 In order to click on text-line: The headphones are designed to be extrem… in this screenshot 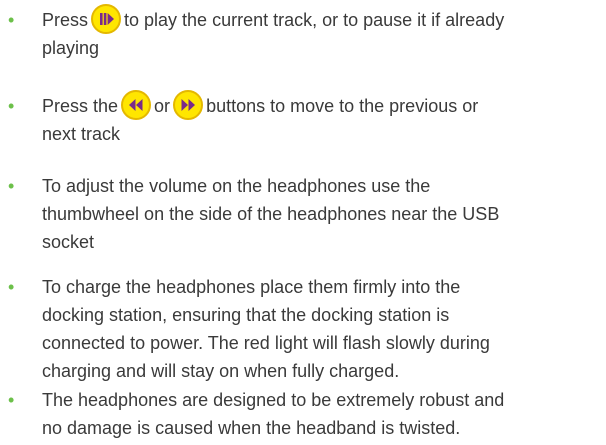, I will do `click(273, 400)`.